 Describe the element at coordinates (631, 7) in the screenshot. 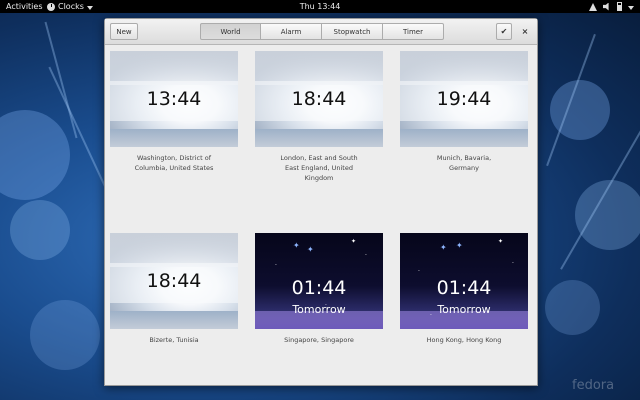

I see `chevron-down-icon` at that location.